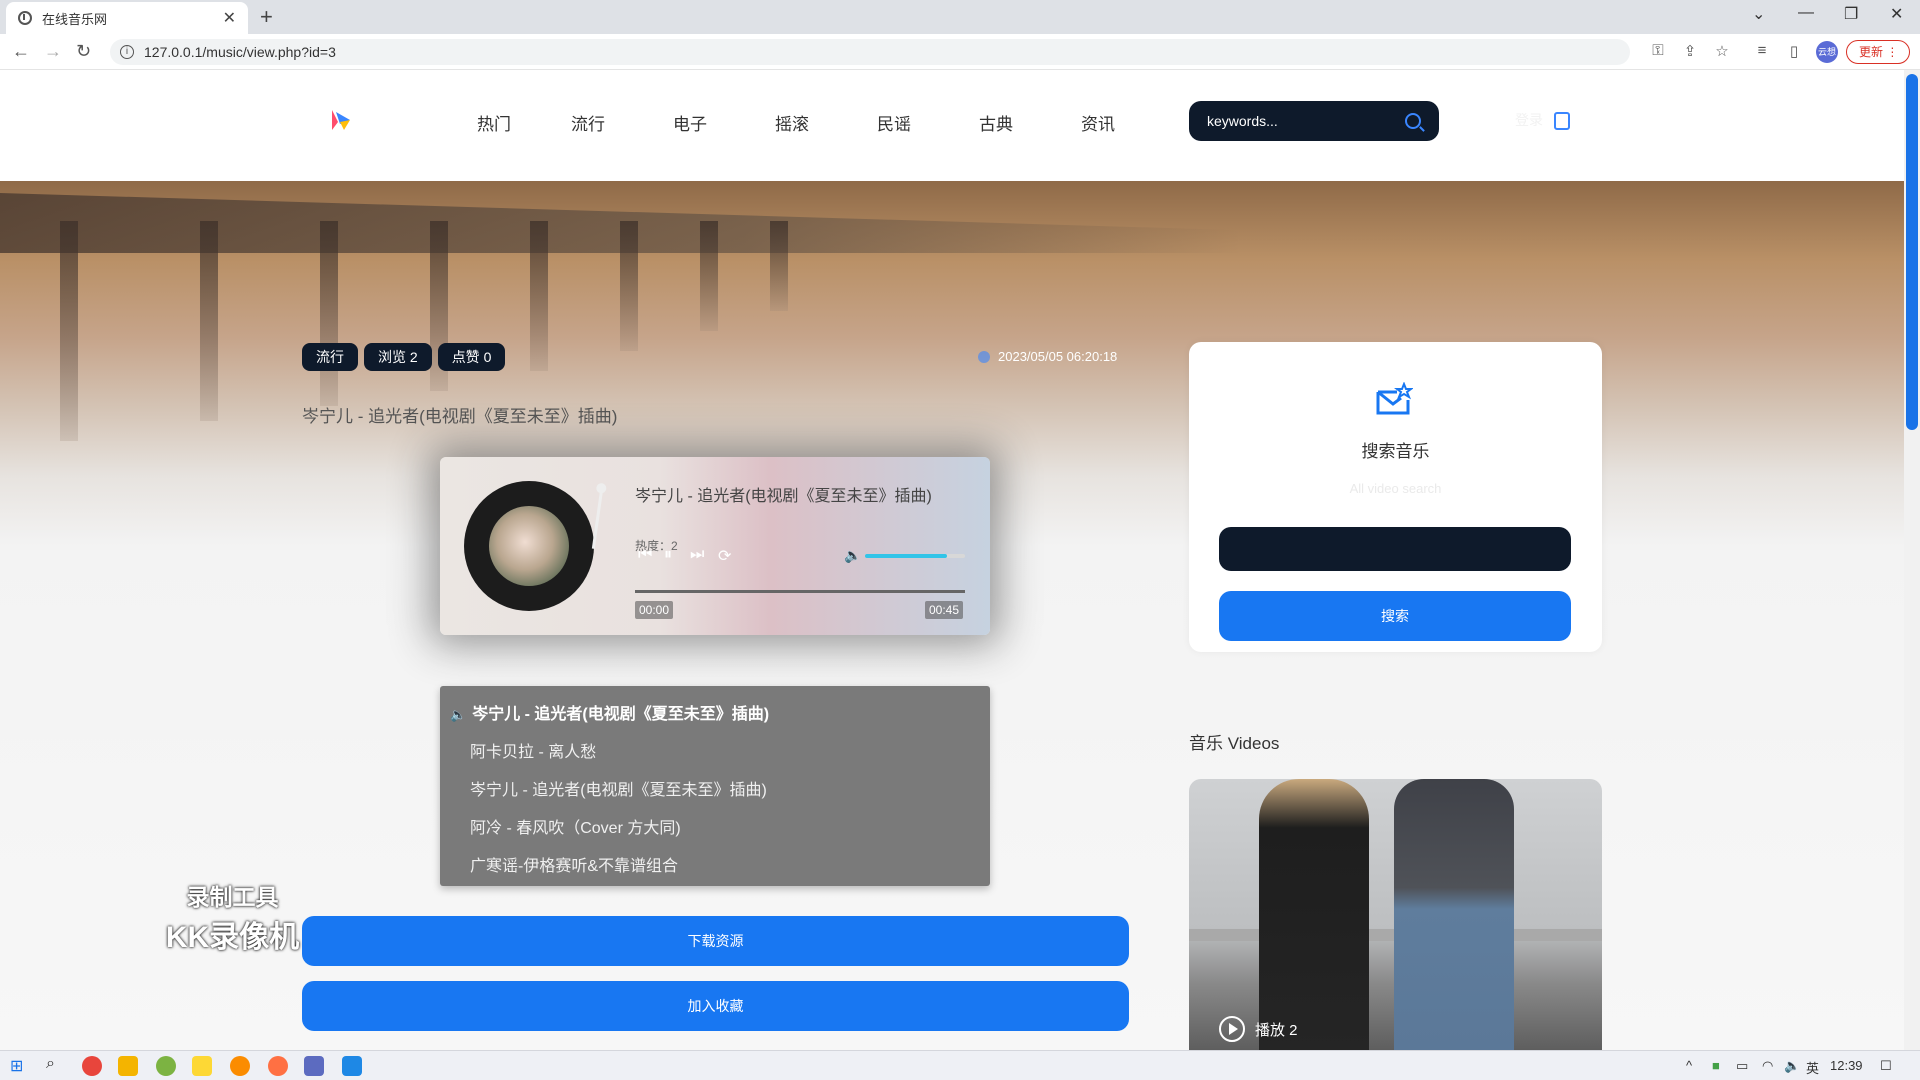 The height and width of the screenshot is (1080, 1920). I want to click on watermark-line-2: KK录像机, so click(232, 937).